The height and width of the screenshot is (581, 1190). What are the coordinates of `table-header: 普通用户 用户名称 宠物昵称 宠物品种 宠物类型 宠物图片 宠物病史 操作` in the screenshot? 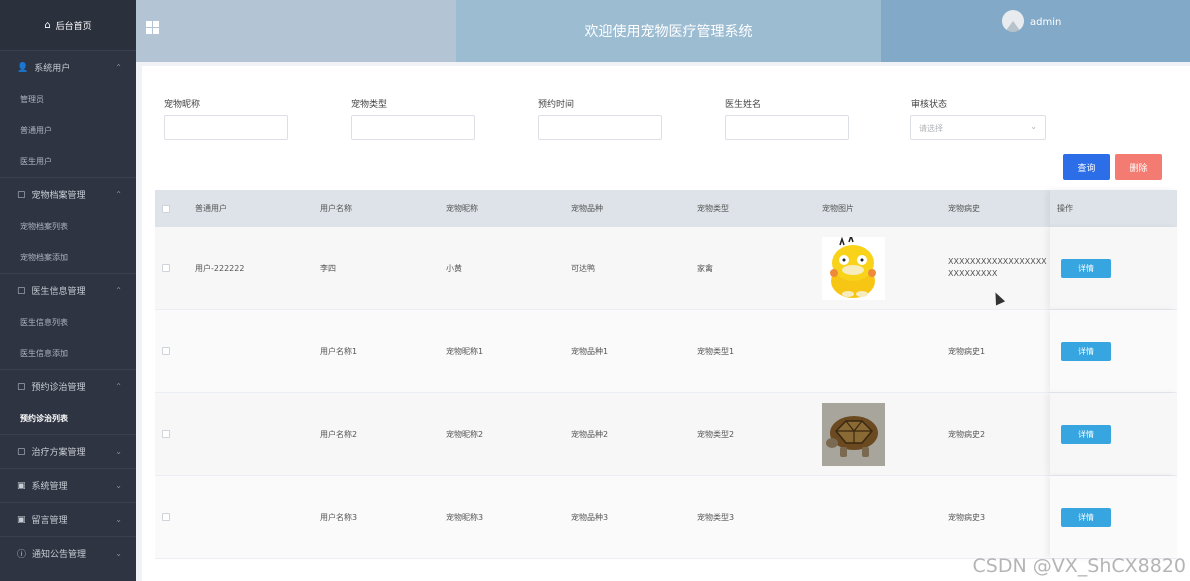 It's located at (666, 208).